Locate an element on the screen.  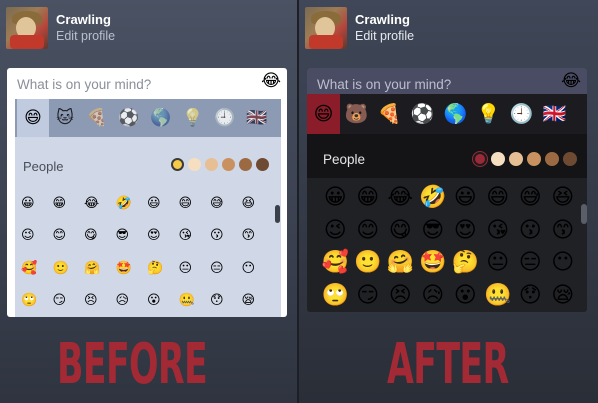
food-category-icon: 🍕 is located at coordinates (97, 118).